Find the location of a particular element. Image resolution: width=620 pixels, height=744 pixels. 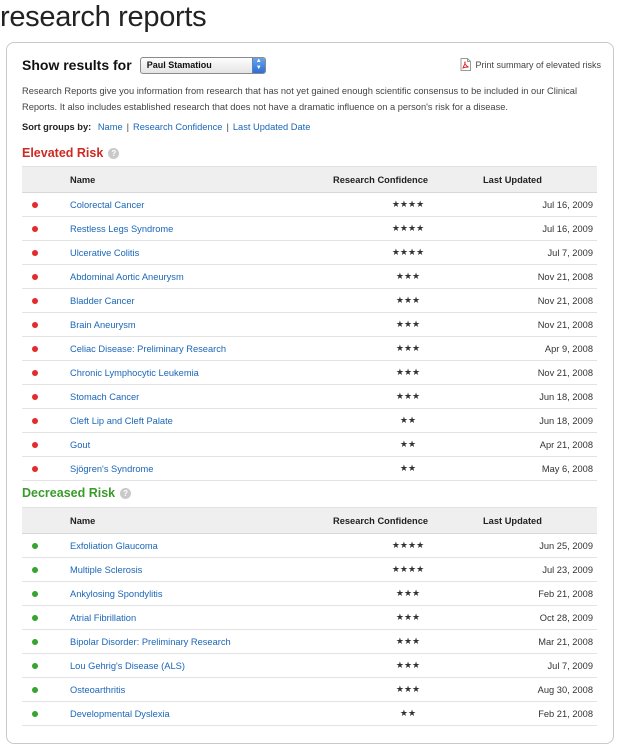

report-name-link: Colorectal Cancer is located at coordinates (107, 205).